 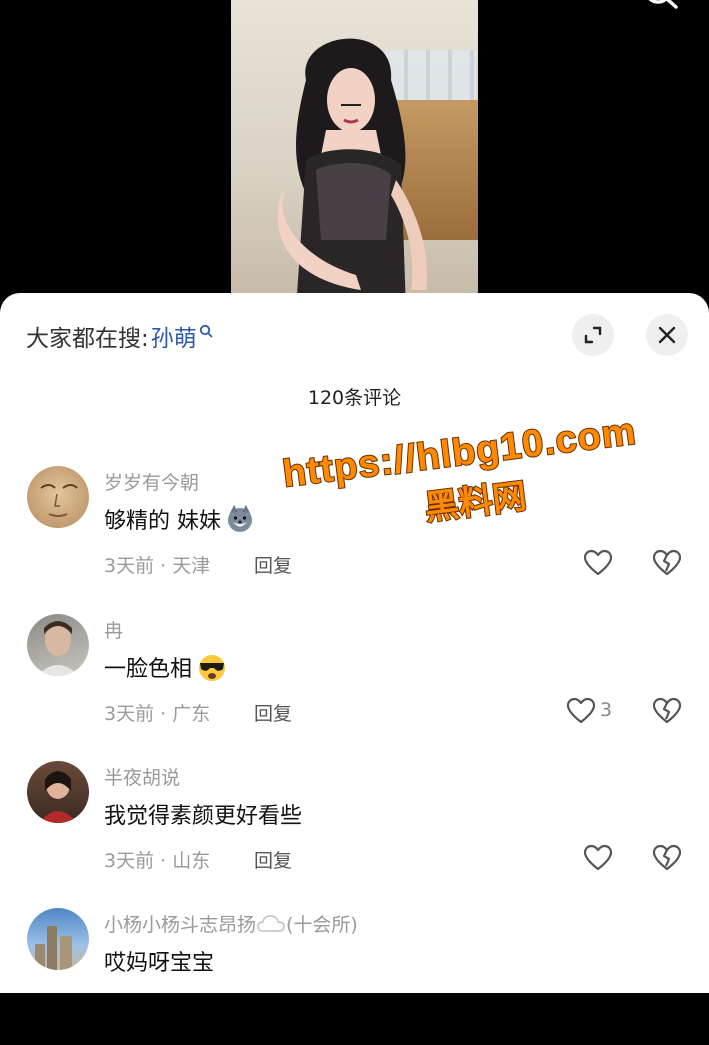 I want to click on comment-count: 120条评论, so click(x=354, y=398).